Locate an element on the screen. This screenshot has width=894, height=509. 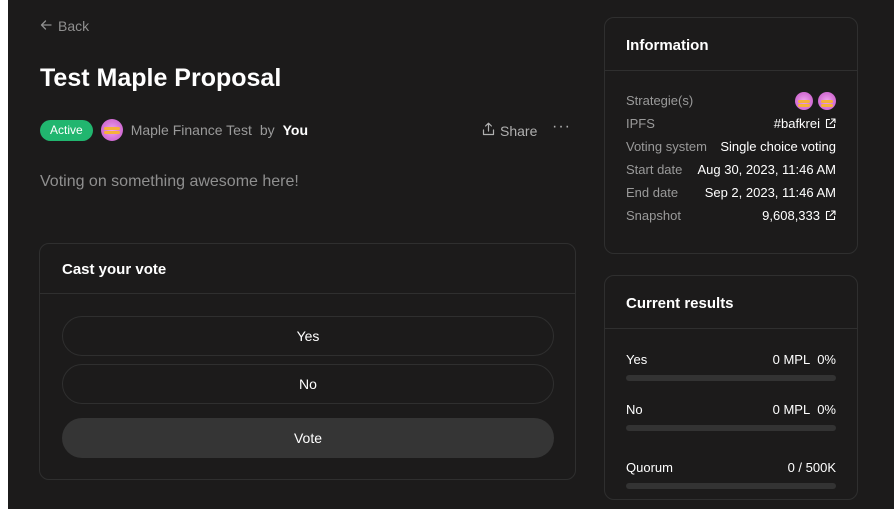
proposal-meta: Active Maple Finance Test by You is located at coordinates (174, 130).